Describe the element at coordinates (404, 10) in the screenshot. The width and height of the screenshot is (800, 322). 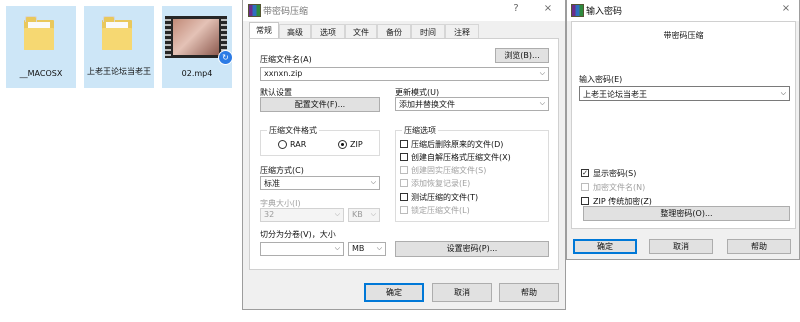
I see `archive-dialog-titlebar: 带密码压缩 ? ×` at that location.